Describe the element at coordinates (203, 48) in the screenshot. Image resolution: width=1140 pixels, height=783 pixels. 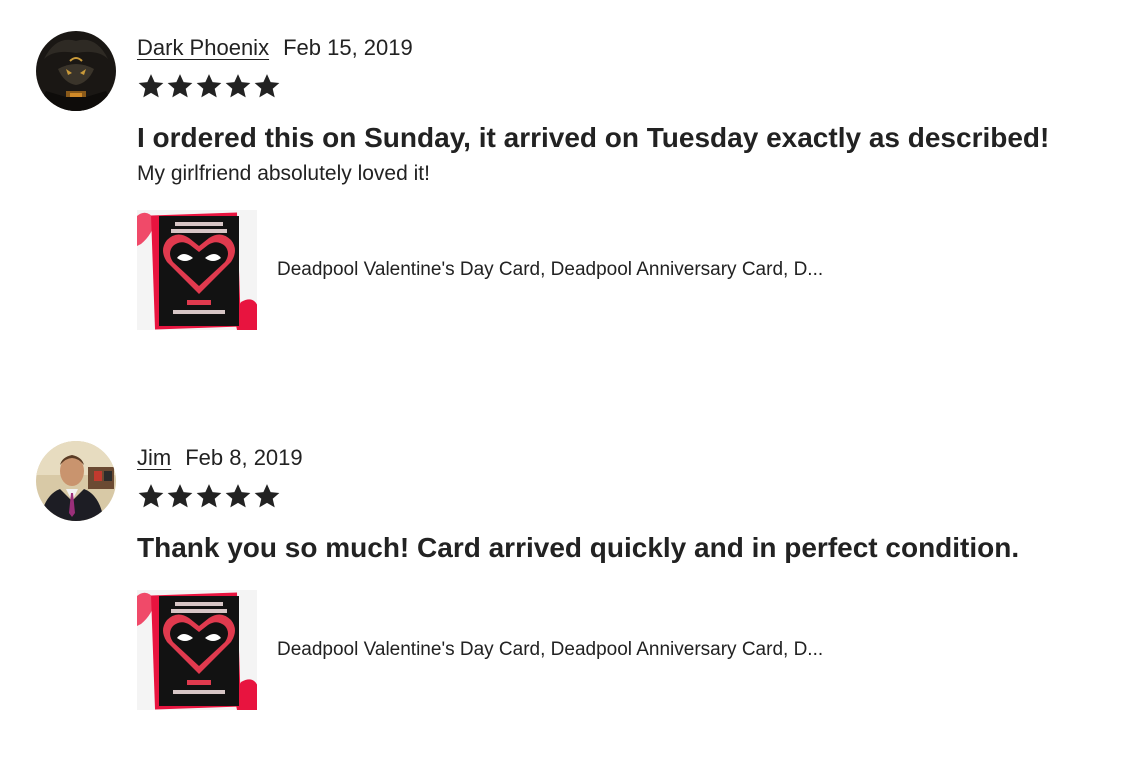
I see `reviewer-name-link: Dark Phoenix` at that location.